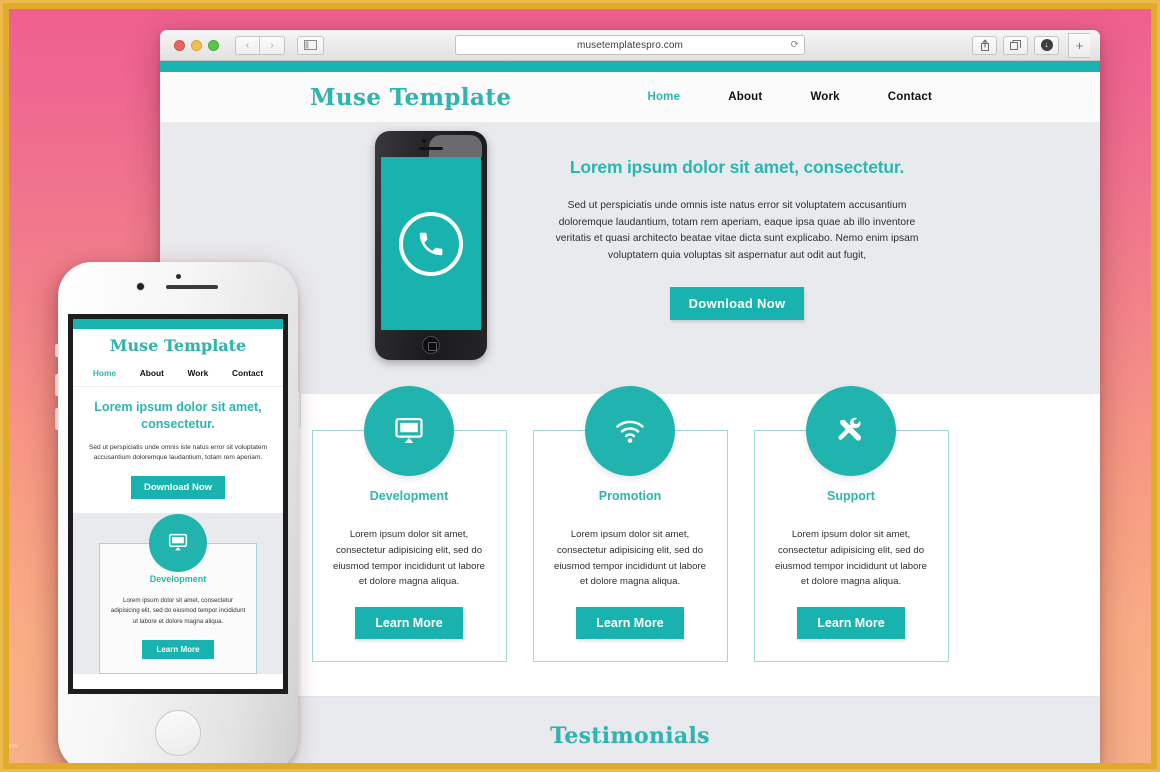  What do you see at coordinates (178, 324) in the screenshot?
I see `mobile-top-stripe` at bounding box center [178, 324].